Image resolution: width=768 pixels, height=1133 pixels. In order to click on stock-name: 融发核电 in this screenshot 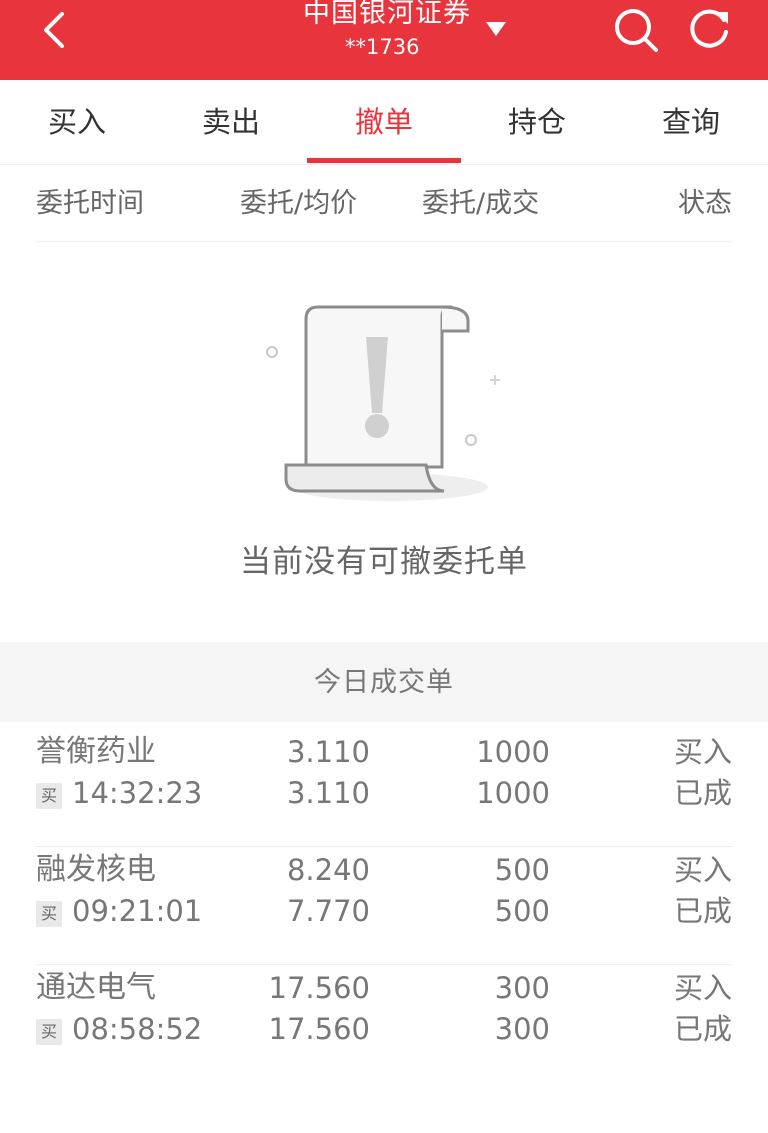, I will do `click(96, 869)`.